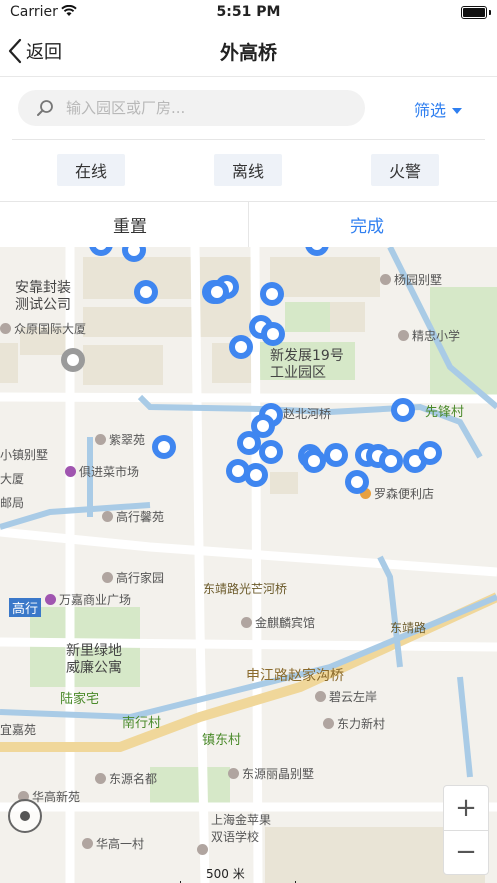 This screenshot has height=883, width=497. Describe the element at coordinates (88, 599) in the screenshot. I see `map-label: 万嘉商业广场` at that location.